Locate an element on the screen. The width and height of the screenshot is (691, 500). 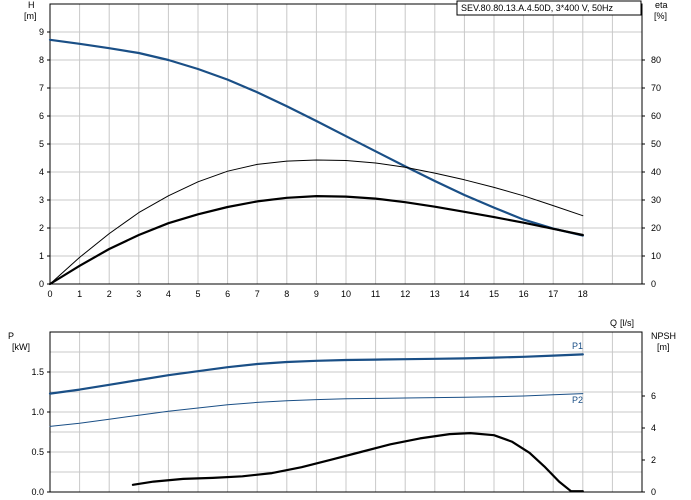
x-tick-label: 8 is located at coordinates (286, 294).